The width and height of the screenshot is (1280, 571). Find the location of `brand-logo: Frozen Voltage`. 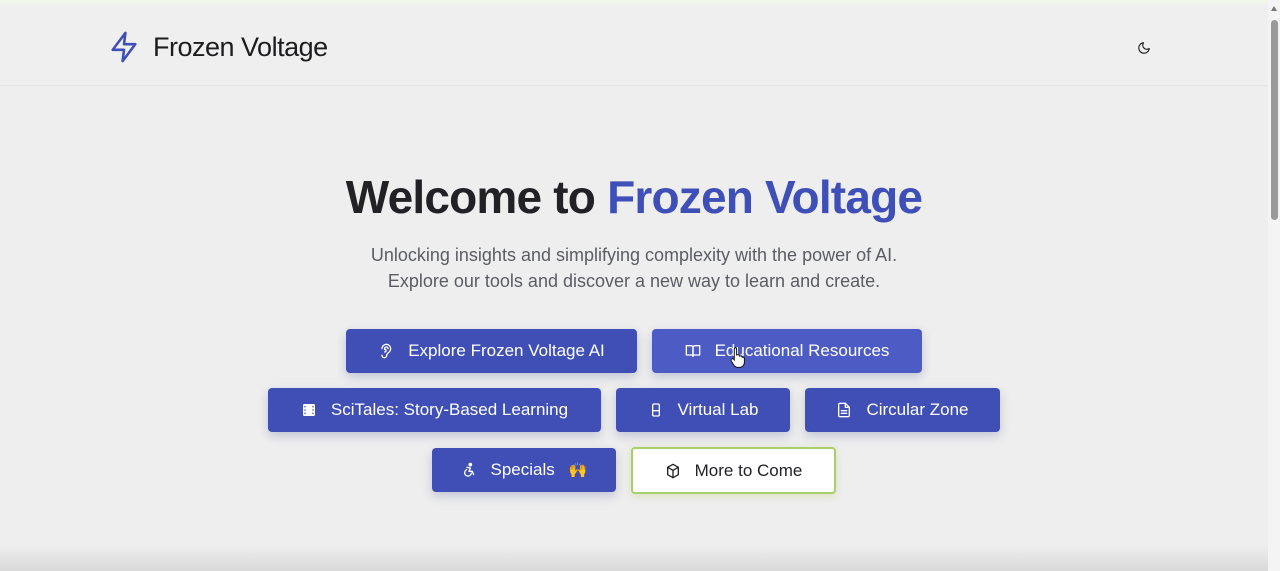

brand-logo: Frozen Voltage is located at coordinates (217, 47).